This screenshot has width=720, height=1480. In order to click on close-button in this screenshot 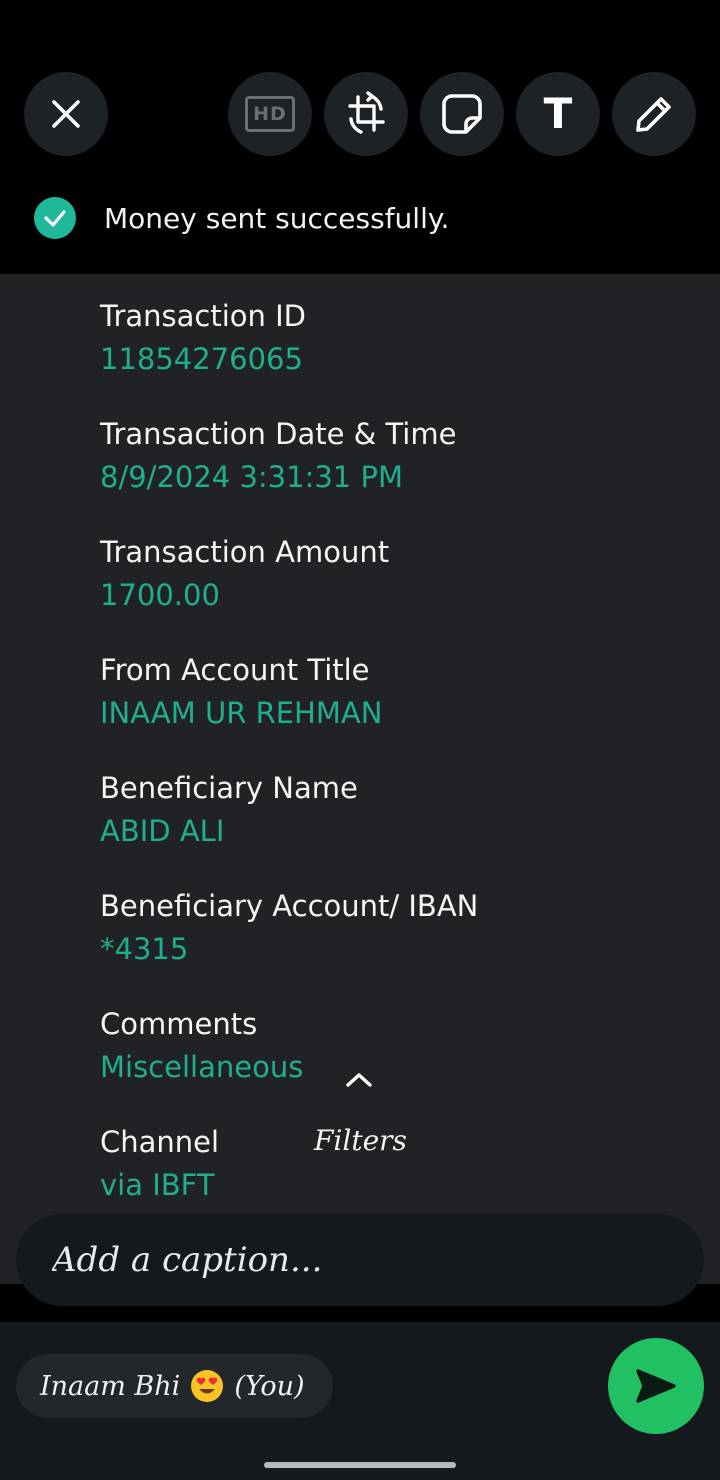, I will do `click(66, 114)`.